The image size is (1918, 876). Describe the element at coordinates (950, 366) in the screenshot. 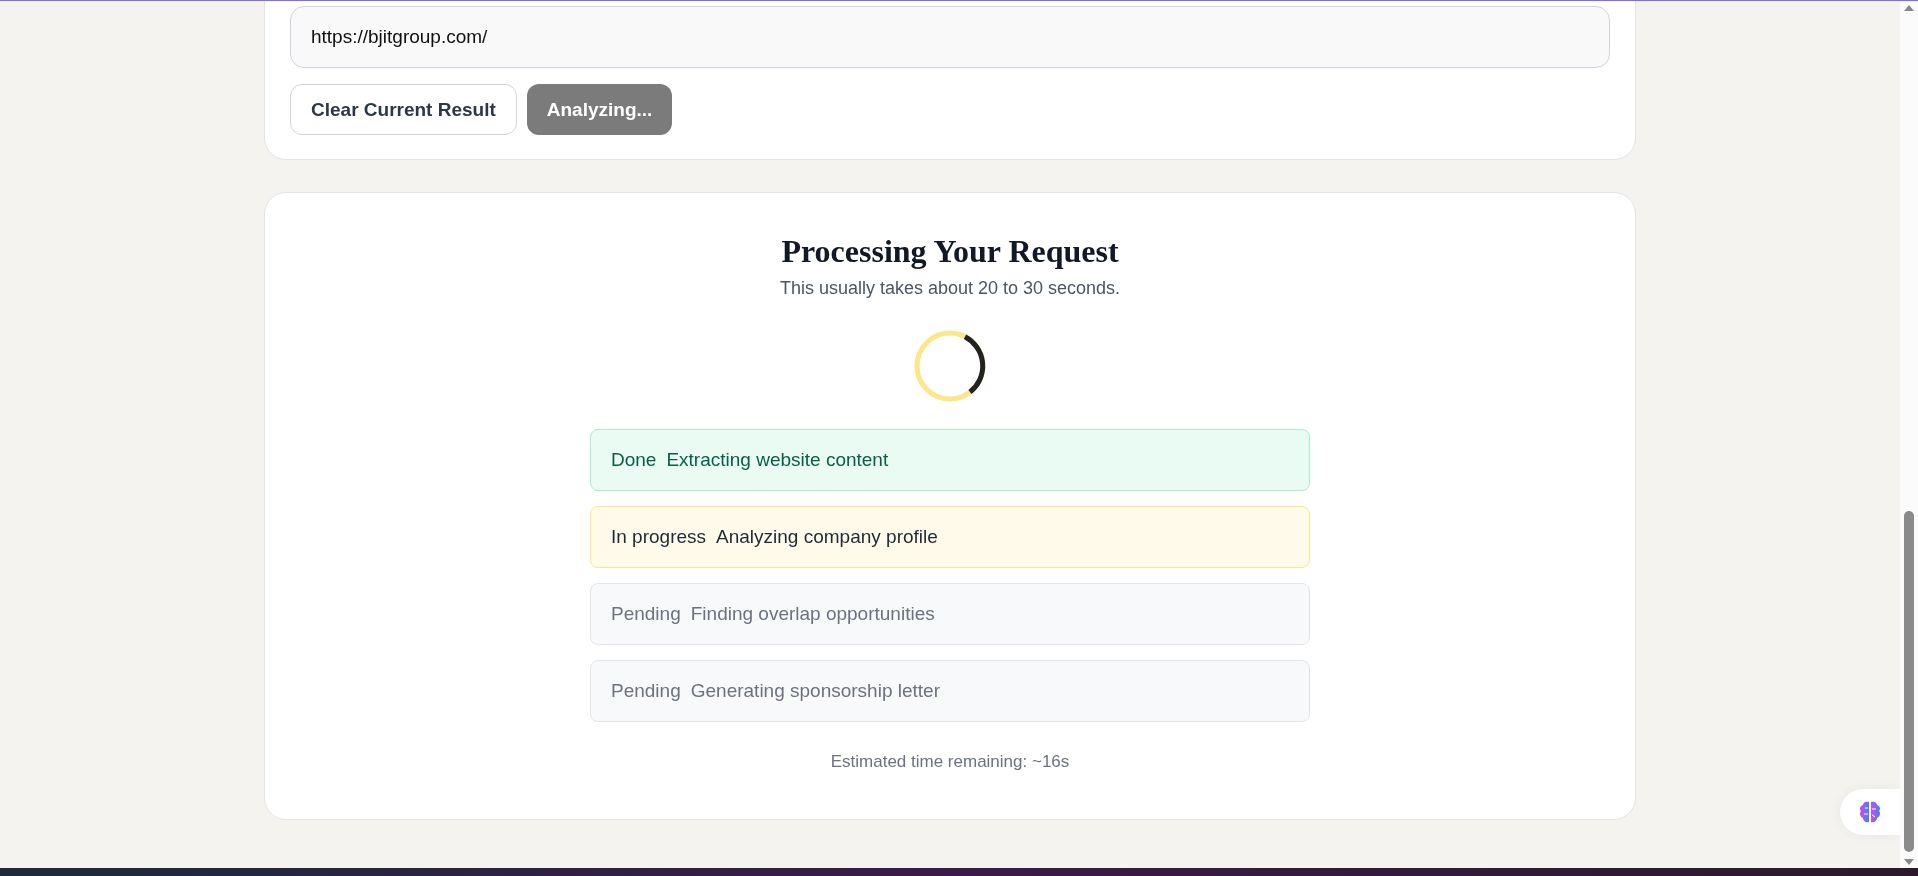

I see `loading-spinner-icon` at that location.